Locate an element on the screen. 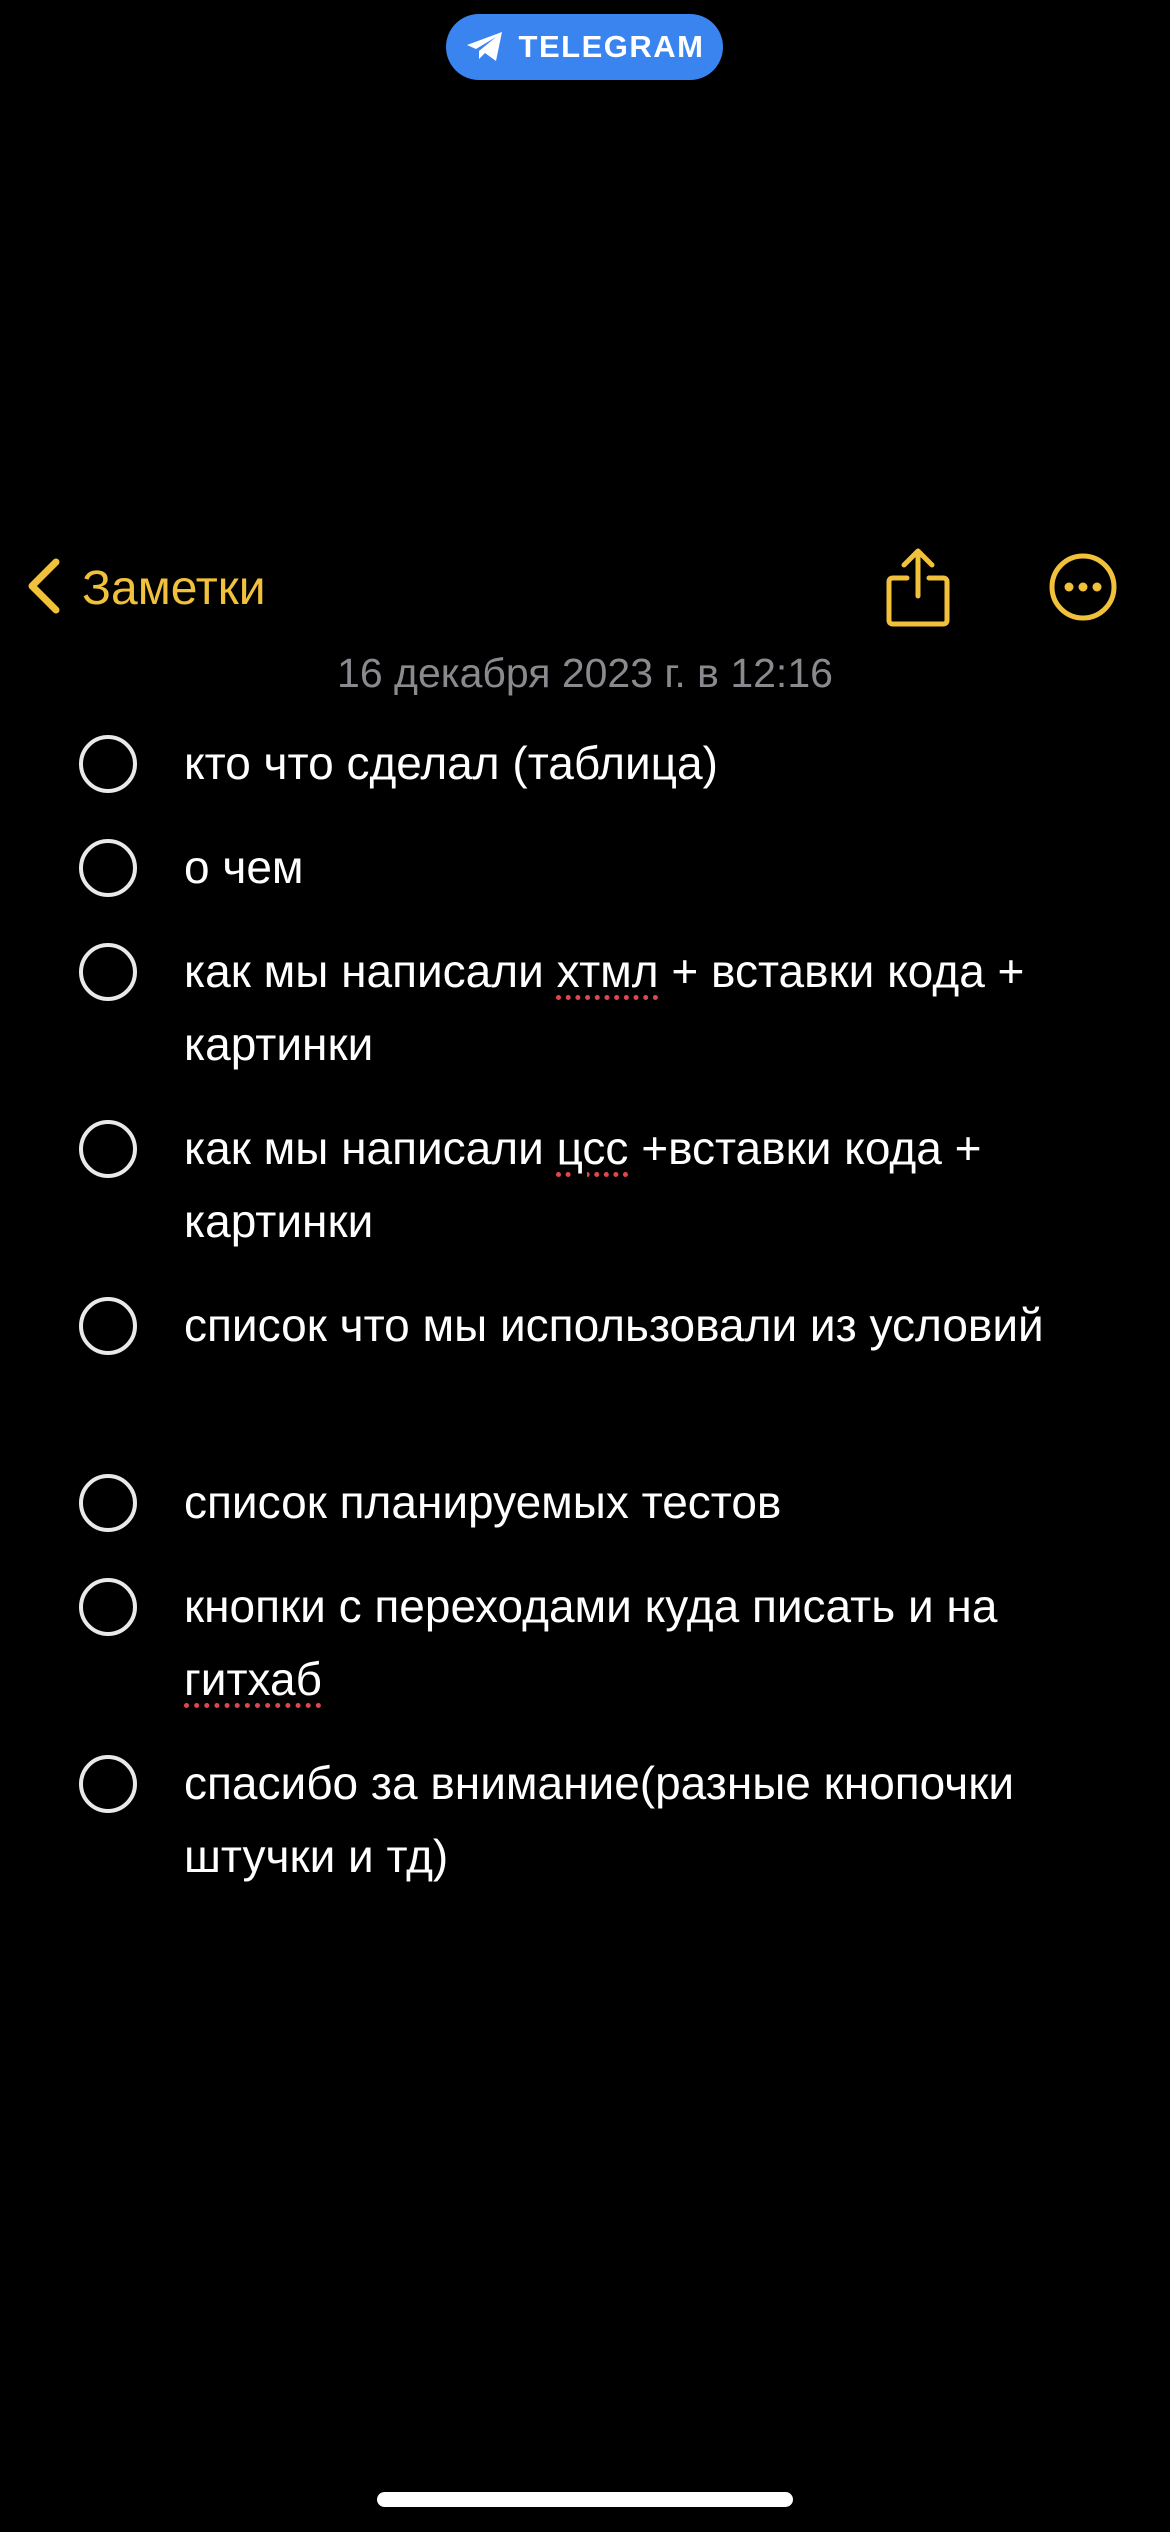 This screenshot has height=2532, width=1170. more-button is located at coordinates (1083, 587).